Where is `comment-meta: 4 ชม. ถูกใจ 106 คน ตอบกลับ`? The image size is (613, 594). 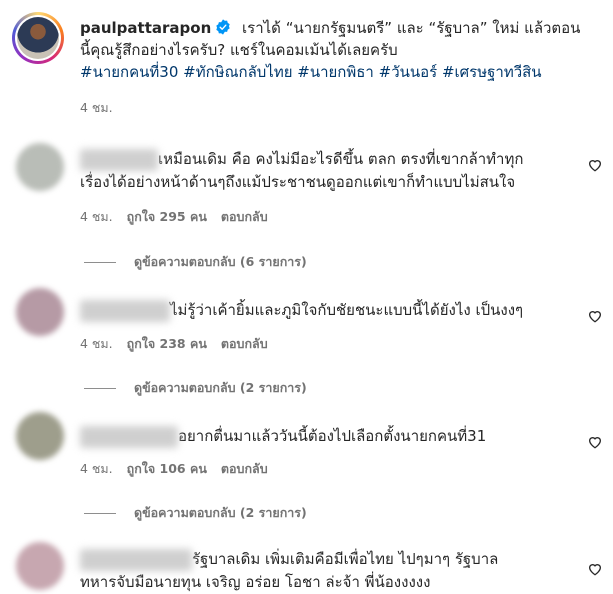 comment-meta: 4 ชม. ถูกใจ 106 คน ตอบกลับ is located at coordinates (174, 469).